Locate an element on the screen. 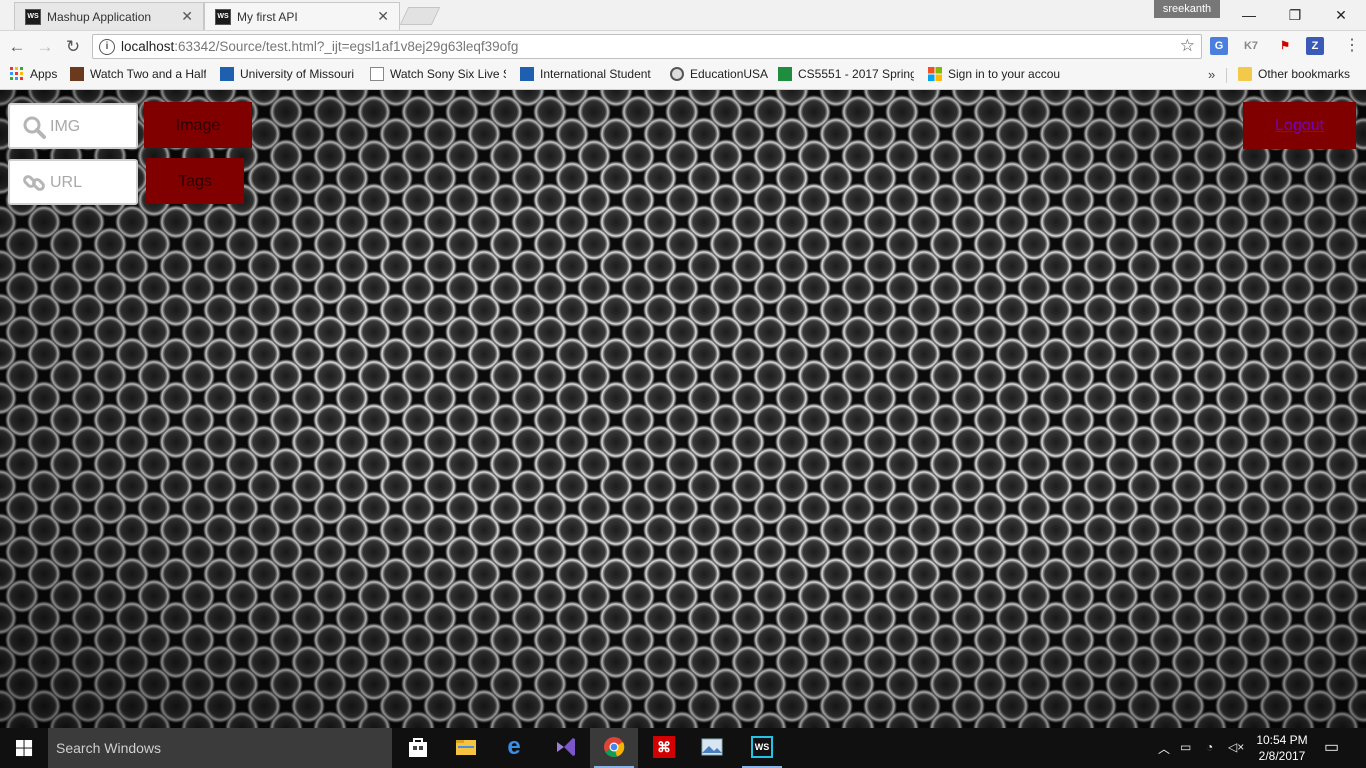 The height and width of the screenshot is (768, 1366). system-clock: 10:54 PM 2/8/2017 is located at coordinates (1282, 748).